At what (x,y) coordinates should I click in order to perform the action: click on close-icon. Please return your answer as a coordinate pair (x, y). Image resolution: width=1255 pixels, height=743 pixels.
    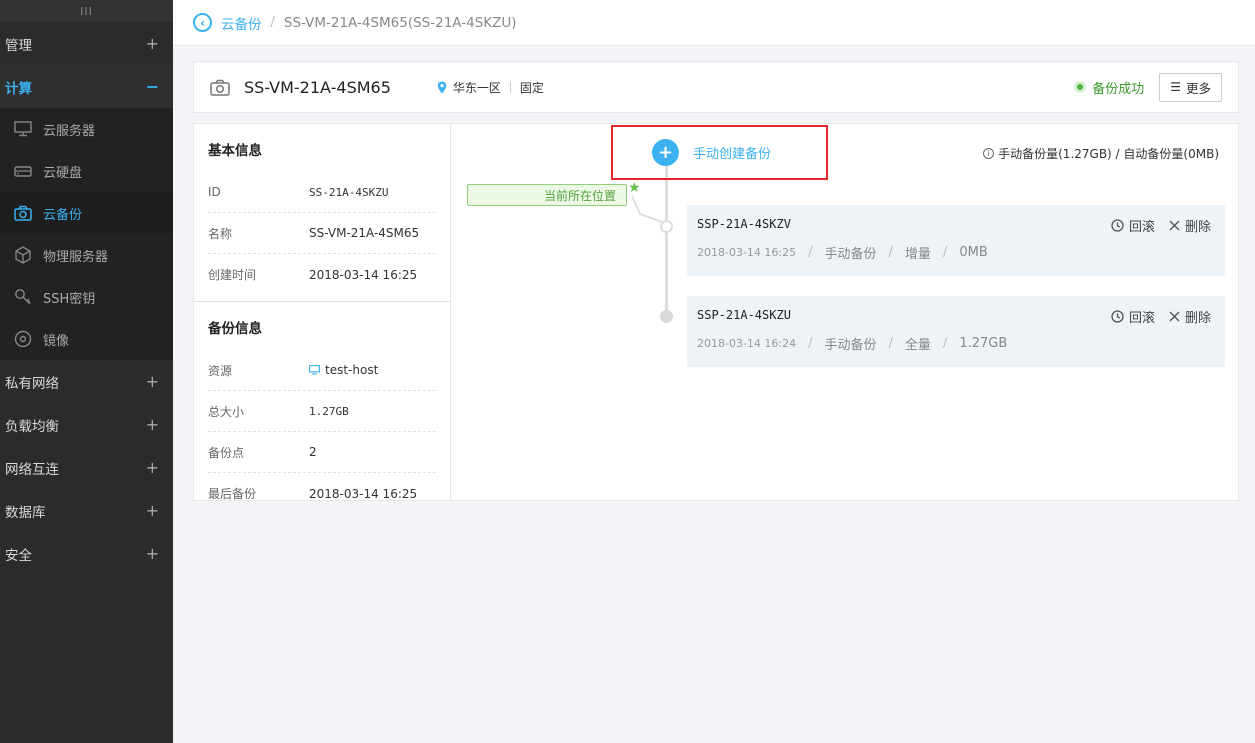
    Looking at the image, I should click on (1174, 225).